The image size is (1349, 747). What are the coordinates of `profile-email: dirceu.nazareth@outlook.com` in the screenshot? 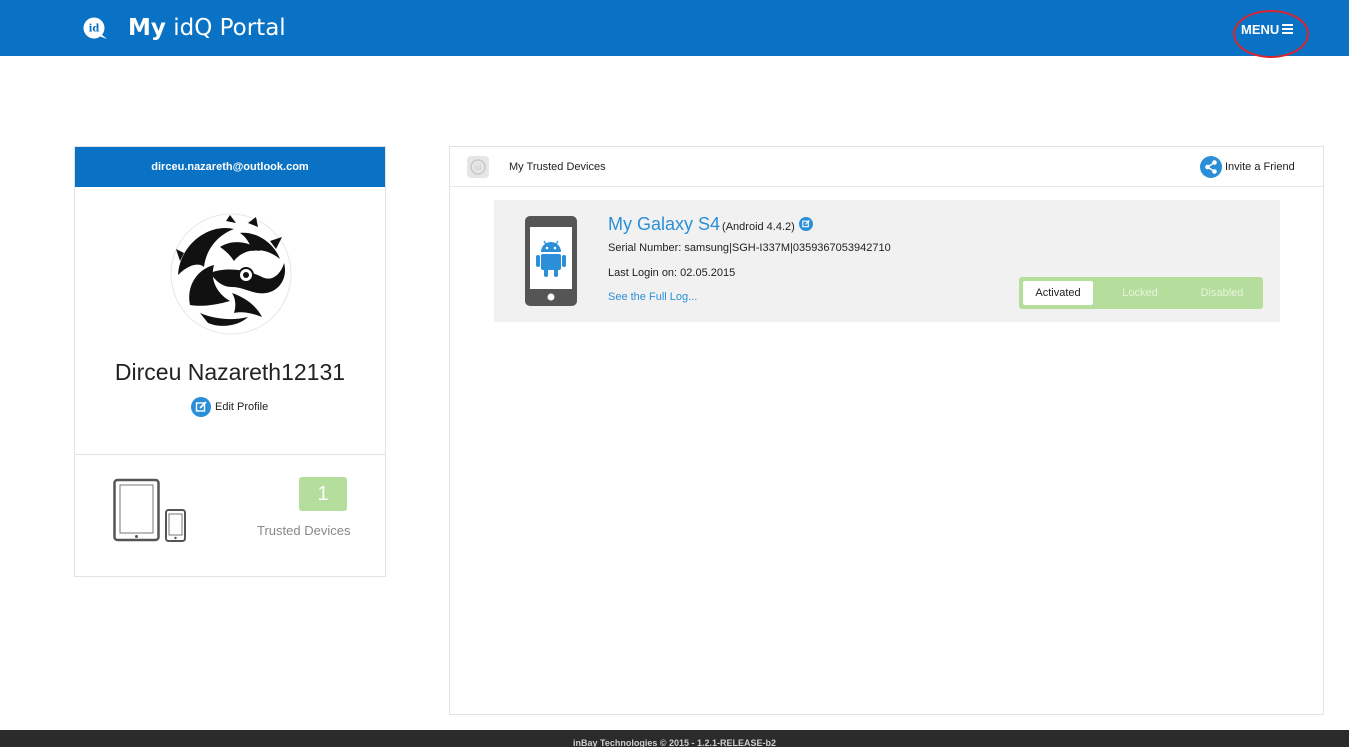 It's located at (230, 167).